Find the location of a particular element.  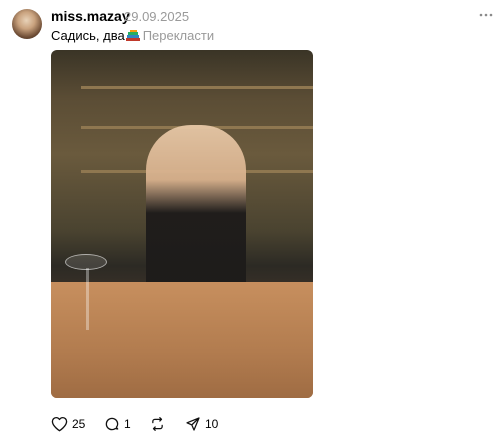

heart-icon is located at coordinates (59, 424).